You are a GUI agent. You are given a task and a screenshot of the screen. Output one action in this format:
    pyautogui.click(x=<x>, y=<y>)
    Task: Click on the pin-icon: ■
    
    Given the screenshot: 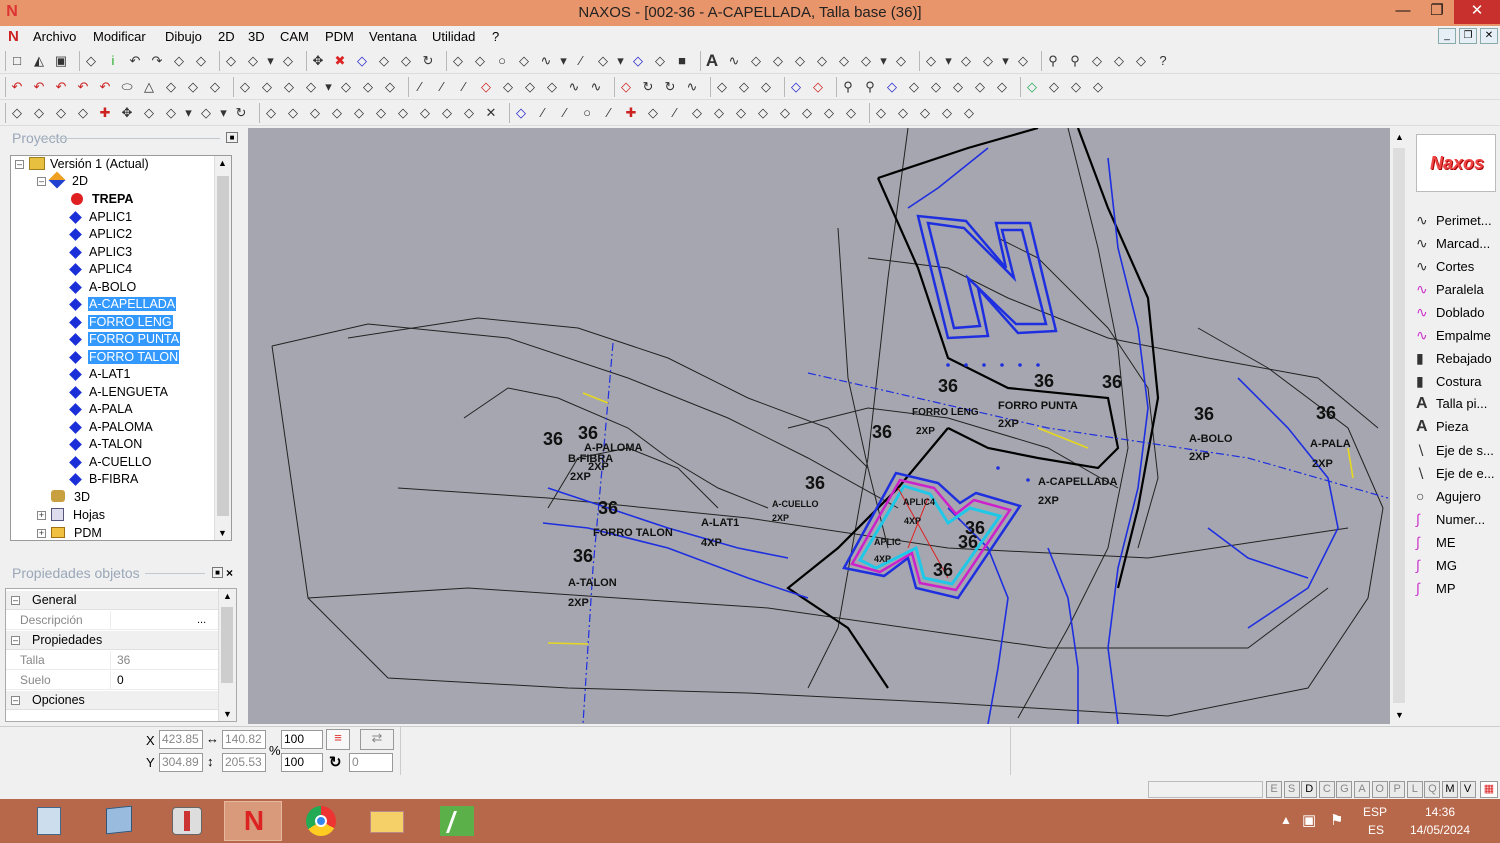 What is the action you would take?
    pyautogui.click(x=217, y=572)
    